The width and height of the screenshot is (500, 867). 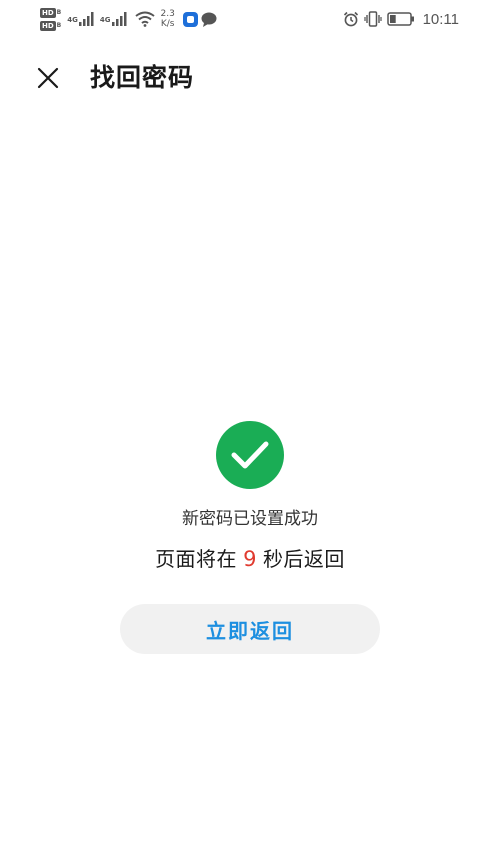 What do you see at coordinates (350, 19) in the screenshot?
I see `alarm-icon` at bounding box center [350, 19].